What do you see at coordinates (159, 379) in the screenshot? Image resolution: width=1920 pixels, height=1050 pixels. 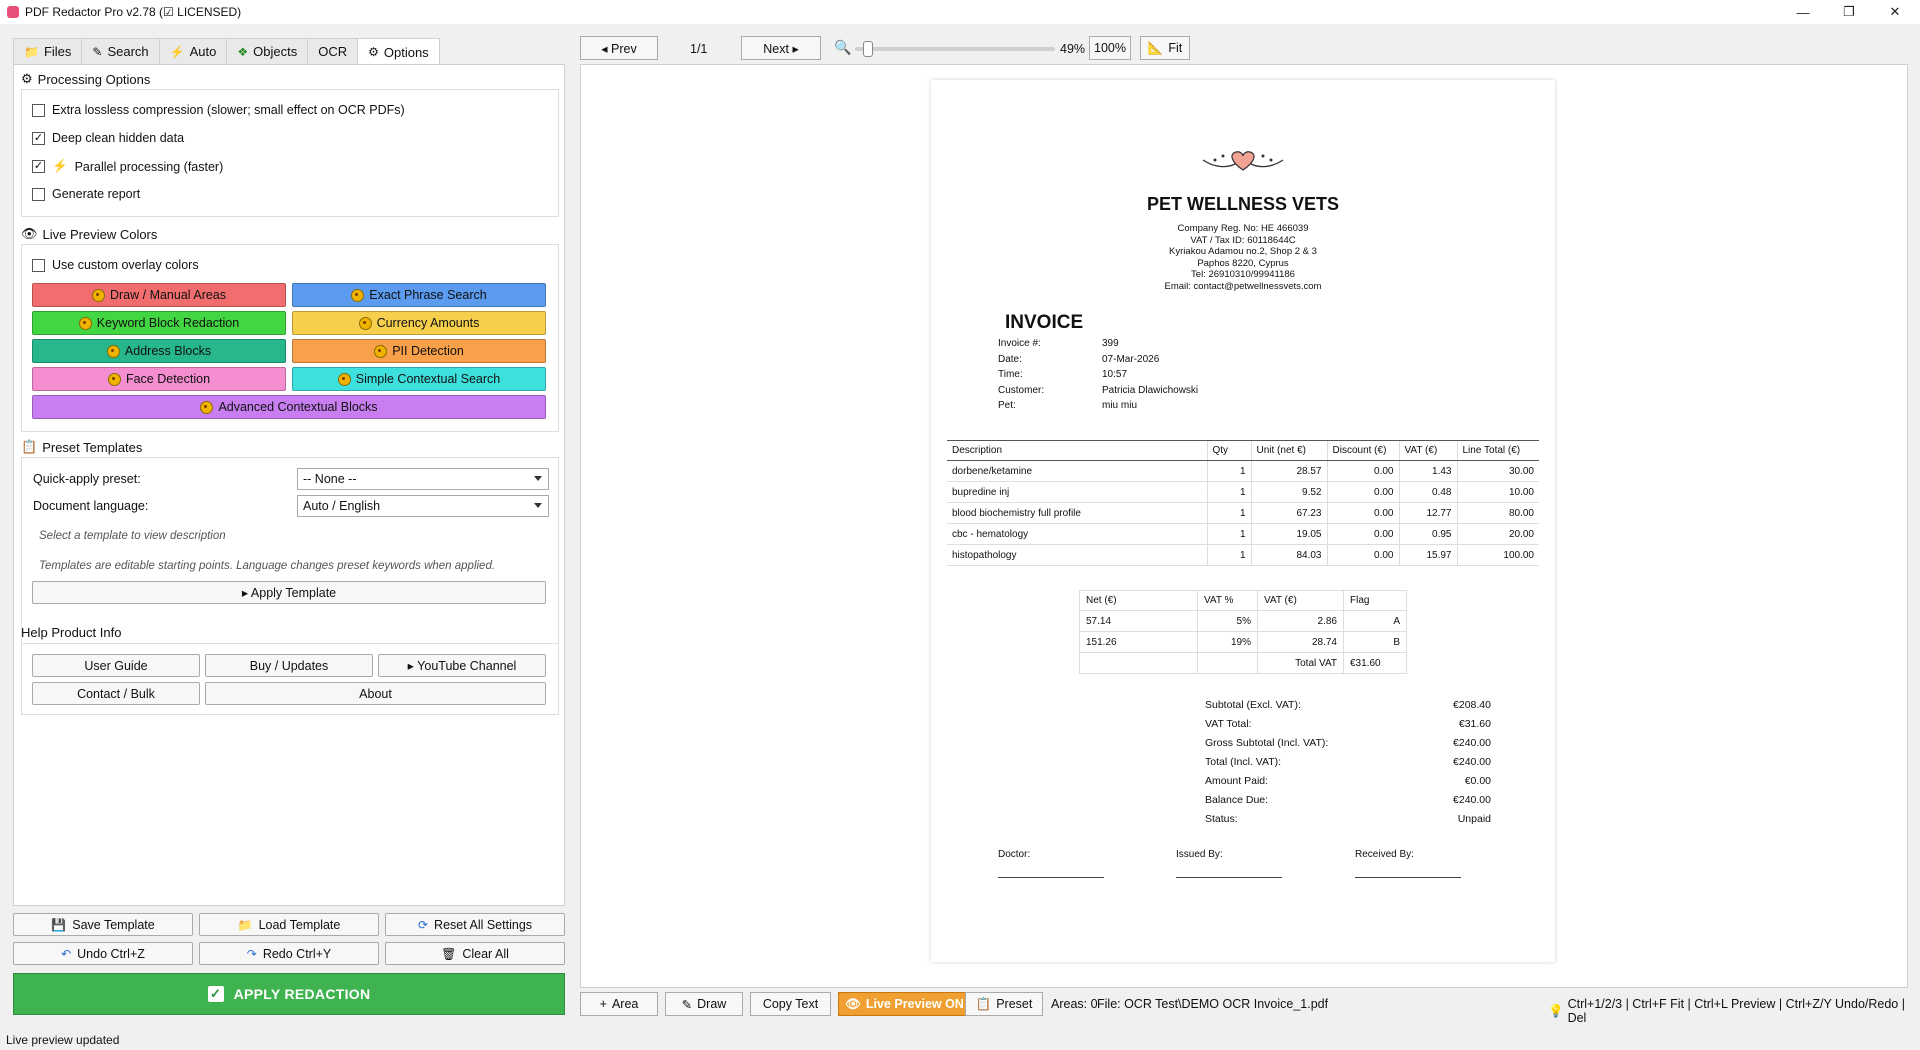 I see `color-face-button: Face Detection` at bounding box center [159, 379].